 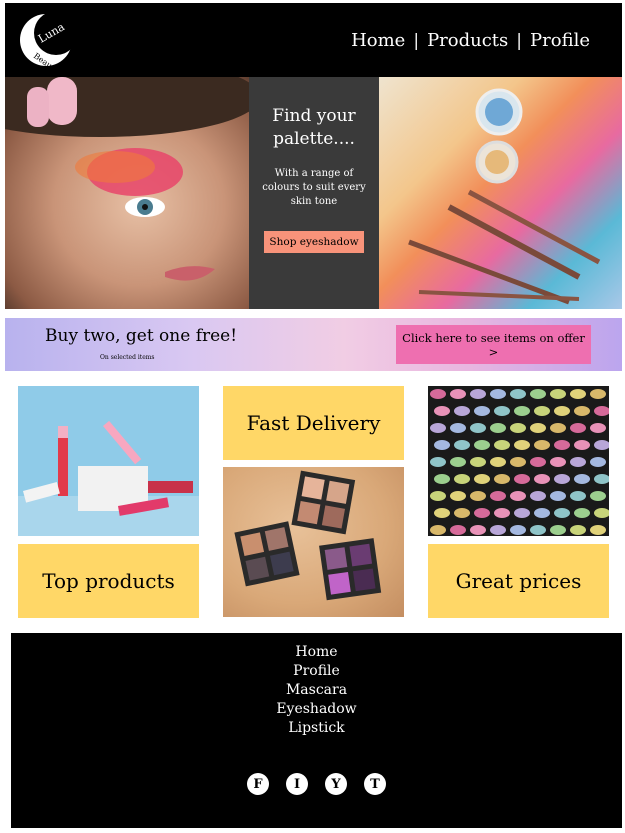 I want to click on luna-beauty-logo: Luna Beauty, so click(x=46, y=40).